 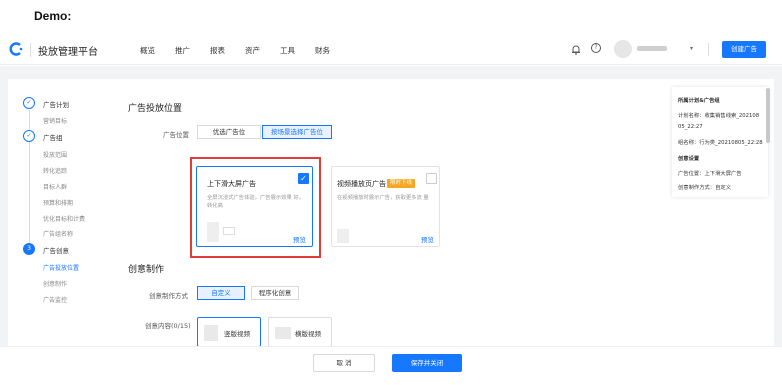 What do you see at coordinates (576, 49) in the screenshot?
I see `bell-icon` at bounding box center [576, 49].